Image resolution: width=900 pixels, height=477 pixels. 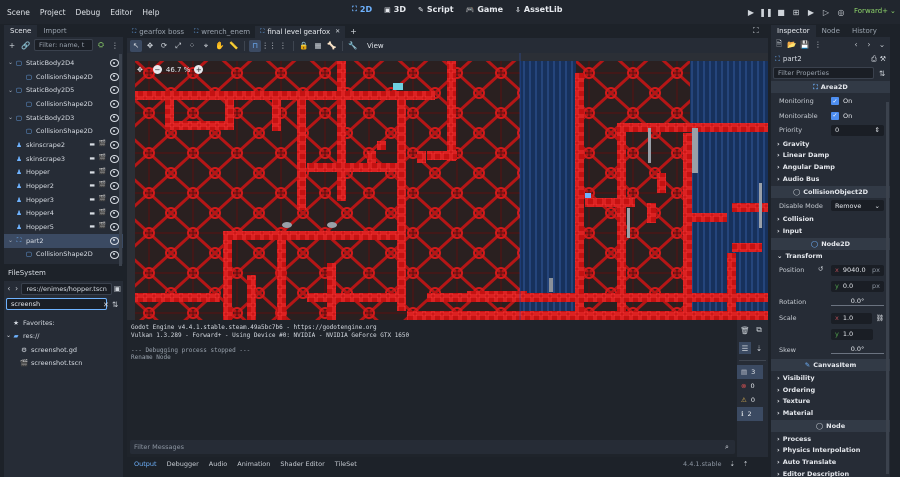 I want to click on more-options-icon: ⋮, so click(x=283, y=46).